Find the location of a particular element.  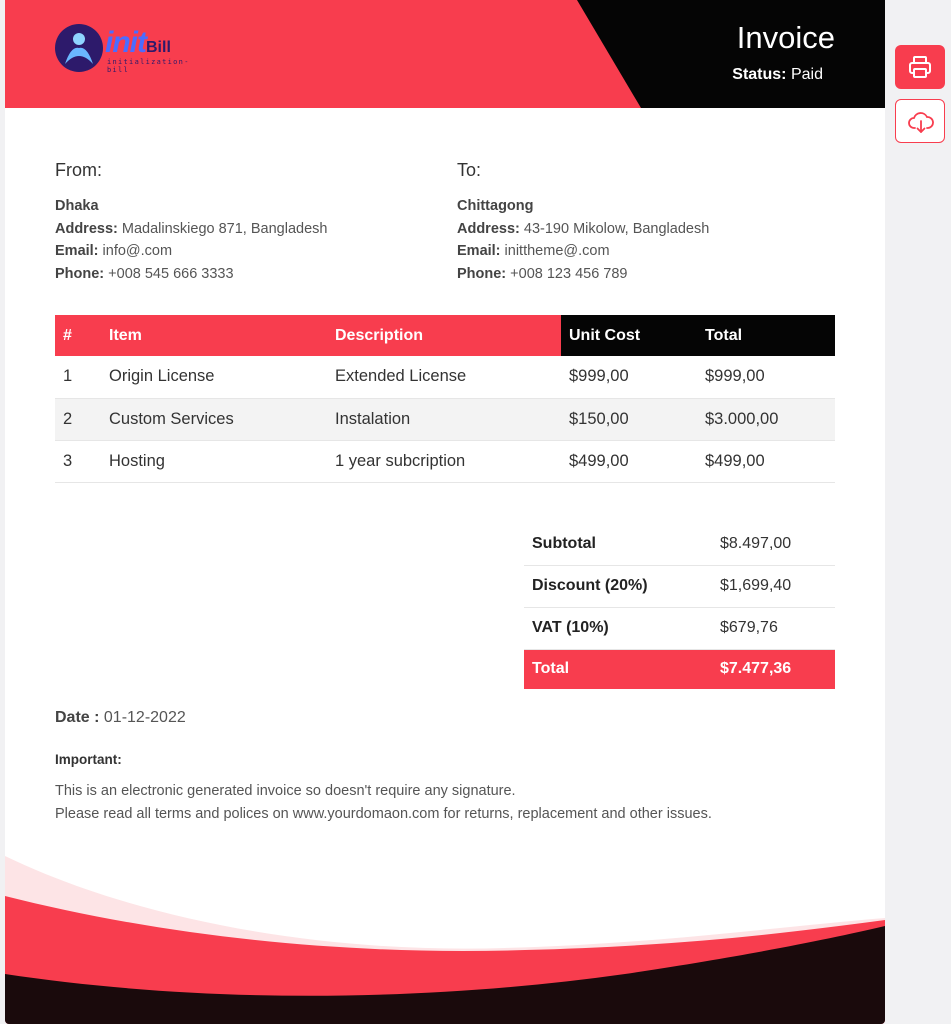

status-value: Paid is located at coordinates (806, 74).